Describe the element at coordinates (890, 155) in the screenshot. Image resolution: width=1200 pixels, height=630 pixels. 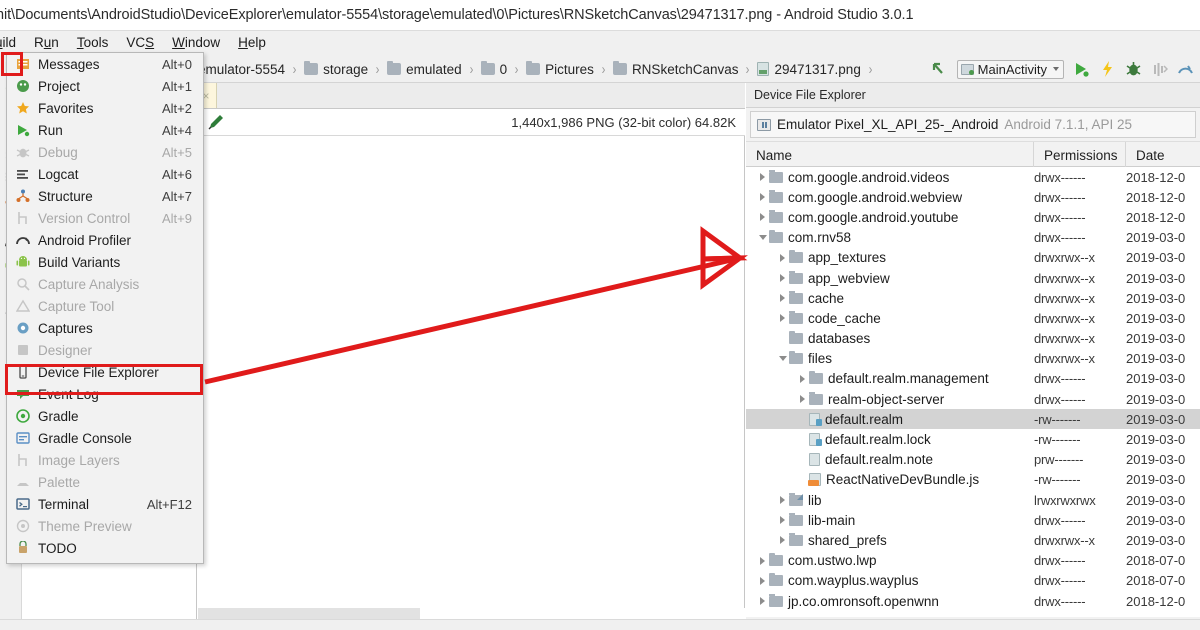
I see `column-header-name: Name` at that location.